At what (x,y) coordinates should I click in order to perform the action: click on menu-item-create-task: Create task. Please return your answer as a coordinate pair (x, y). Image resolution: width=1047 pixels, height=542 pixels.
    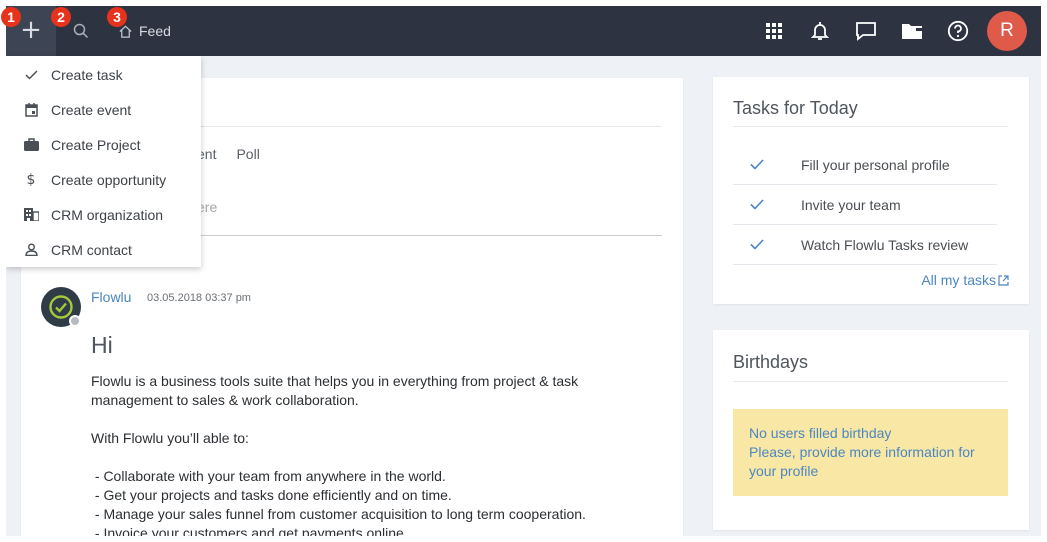
    Looking at the image, I should click on (103, 74).